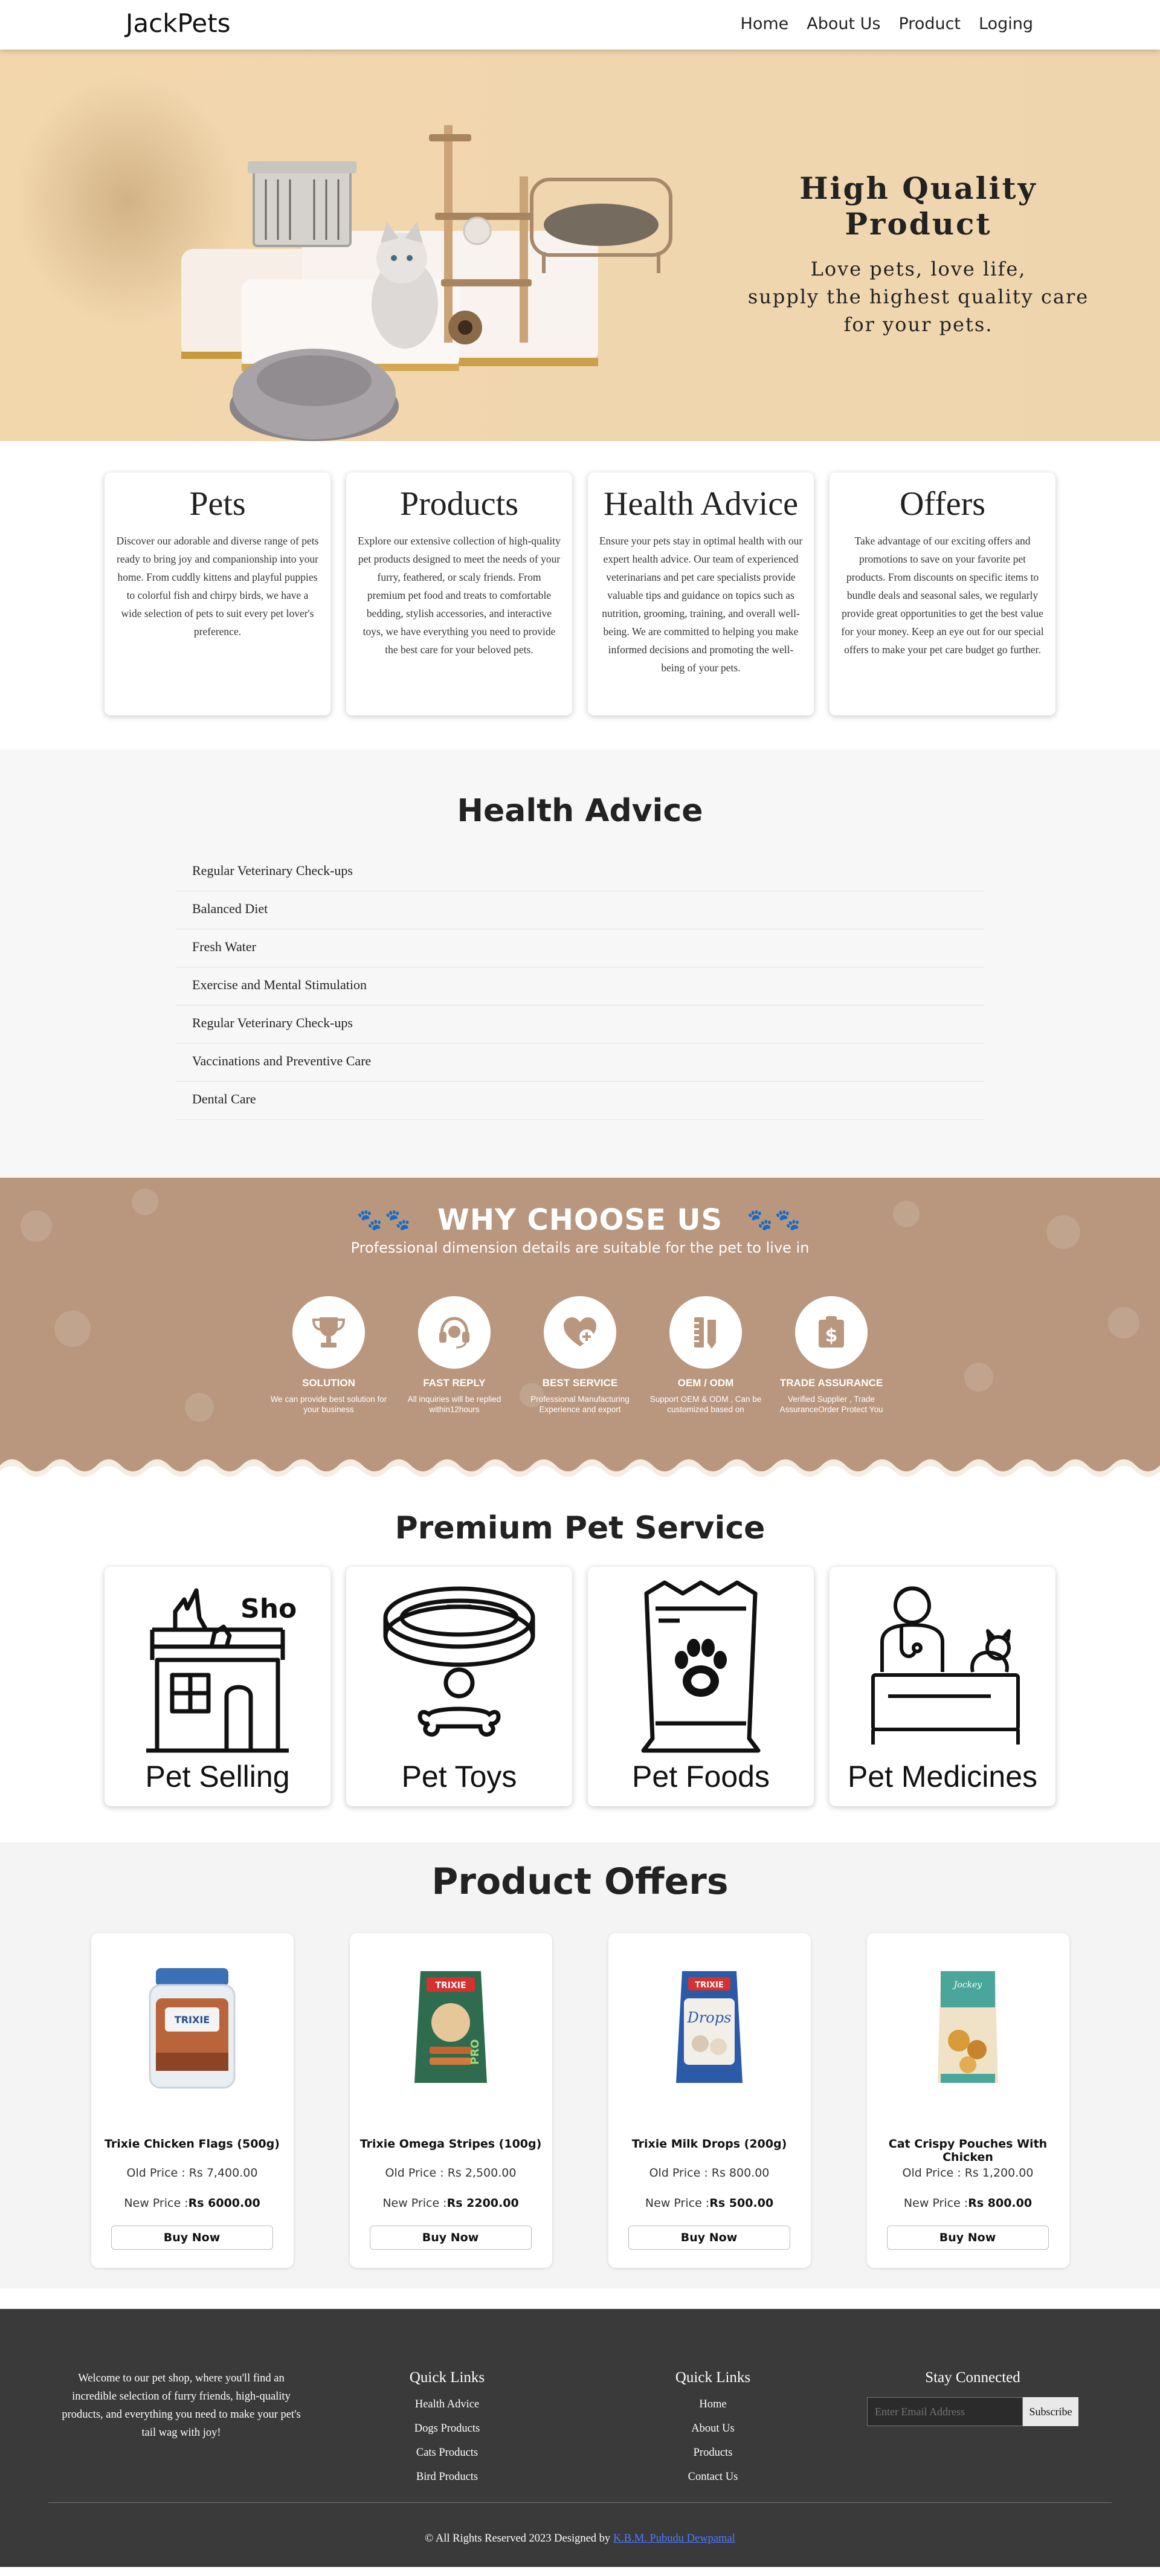 This screenshot has width=1160, height=2576. I want to click on list-item: Balanced Diet, so click(580, 910).